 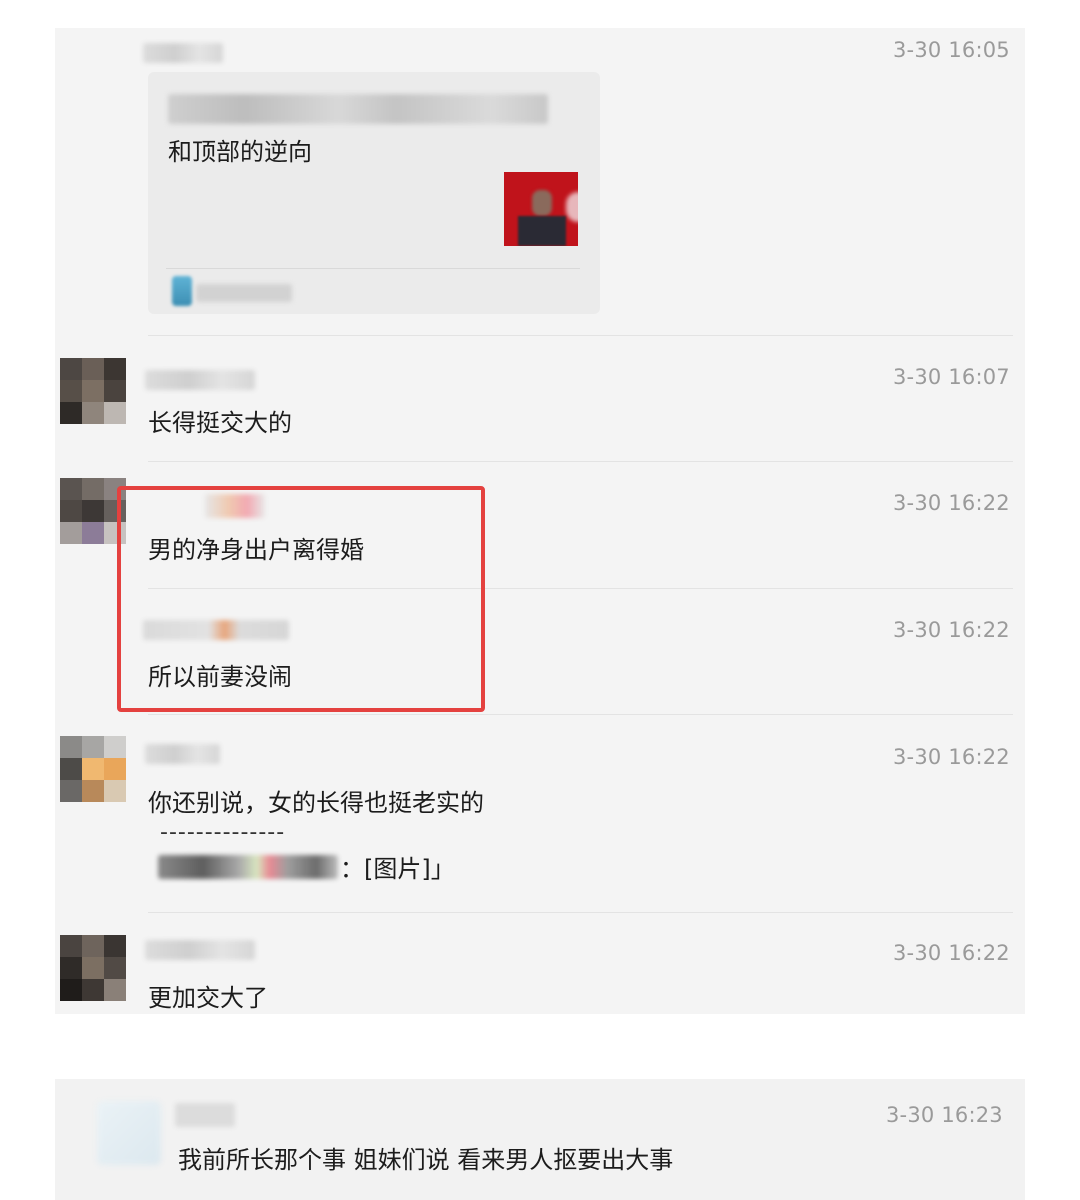 What do you see at coordinates (426, 1160) in the screenshot?
I see `message-text: 我前所长那个事 姐妹们说 看来男人抠要出大事` at bounding box center [426, 1160].